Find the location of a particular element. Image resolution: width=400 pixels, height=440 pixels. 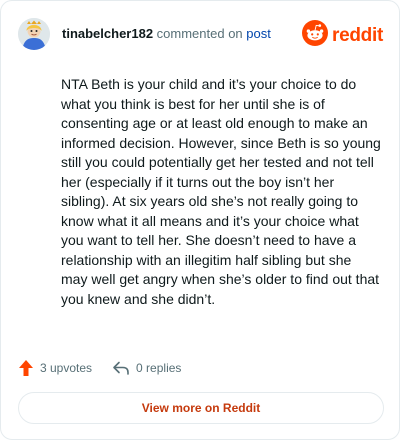

reddit-wordmark: reddit is located at coordinates (357, 35).